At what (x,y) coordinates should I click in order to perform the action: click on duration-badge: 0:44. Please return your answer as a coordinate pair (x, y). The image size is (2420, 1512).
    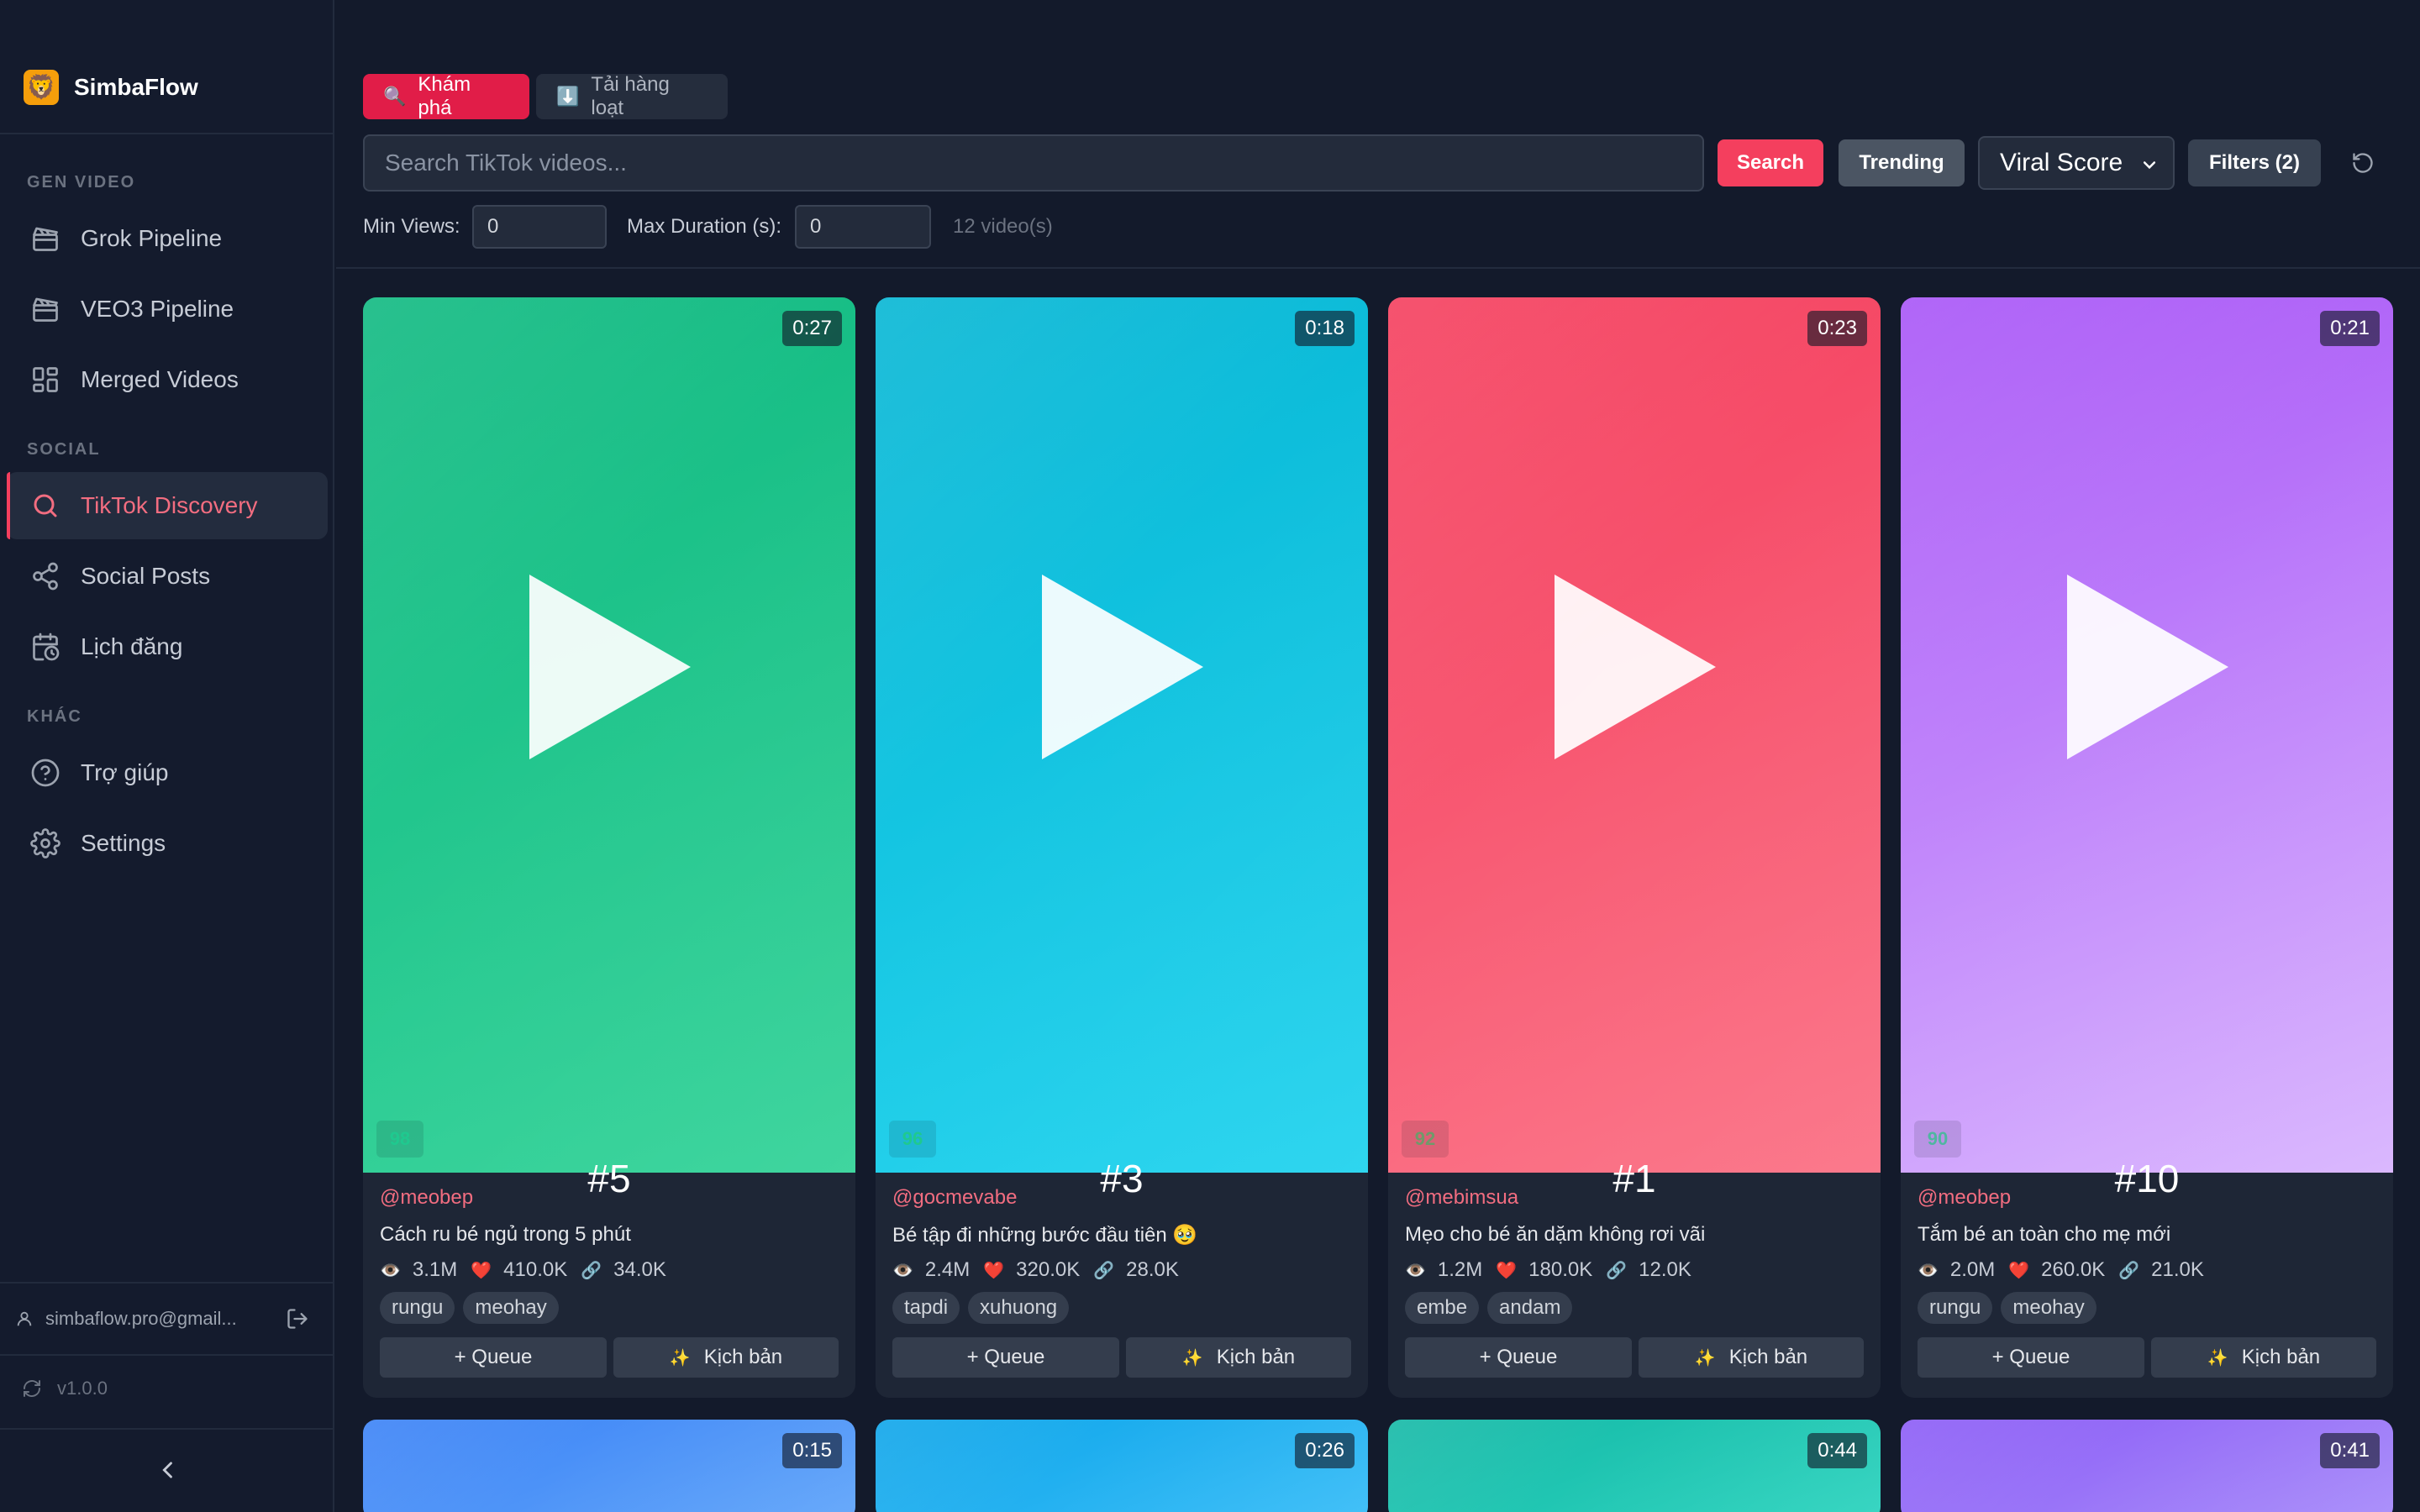
    Looking at the image, I should click on (1837, 1450).